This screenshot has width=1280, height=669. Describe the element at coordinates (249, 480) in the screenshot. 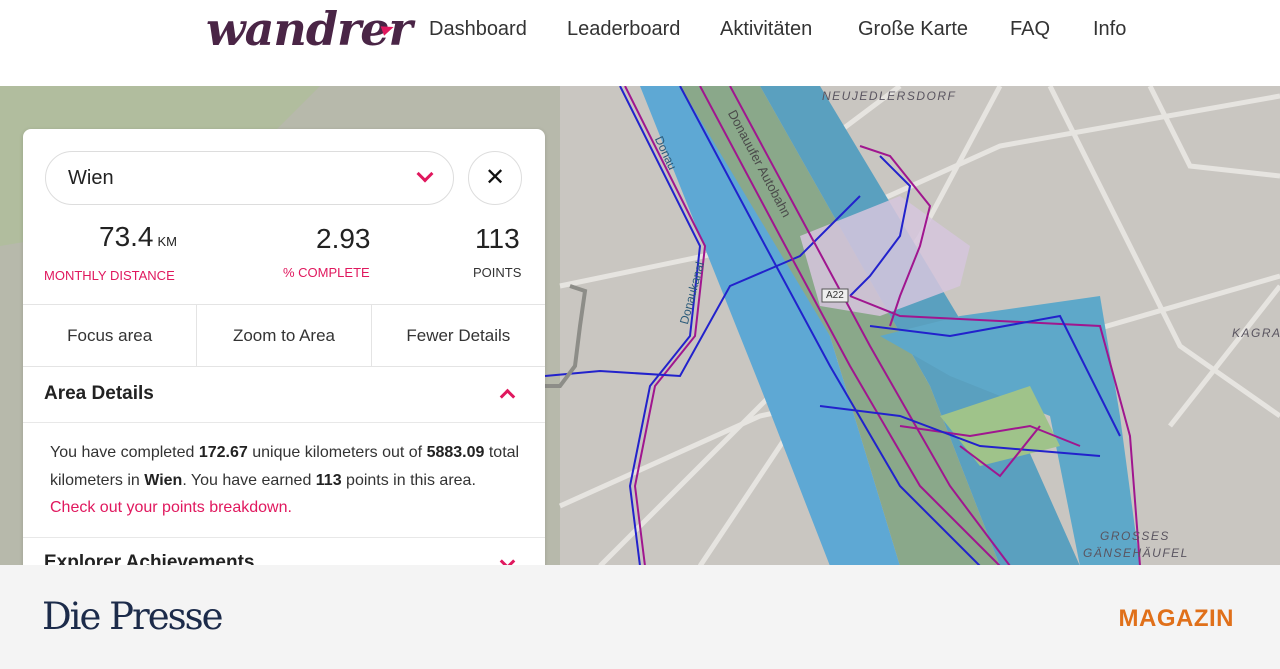

I see `details-text-4: . You have earned` at that location.